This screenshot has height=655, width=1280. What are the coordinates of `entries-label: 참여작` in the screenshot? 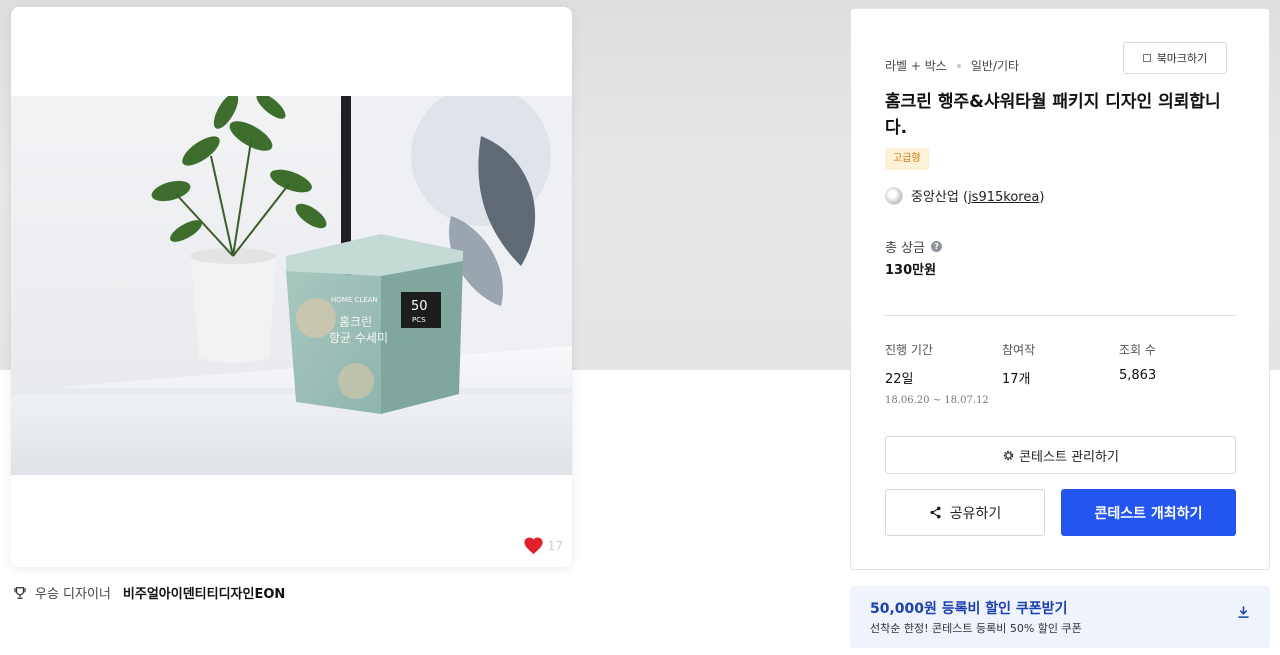 It's located at (1019, 350).